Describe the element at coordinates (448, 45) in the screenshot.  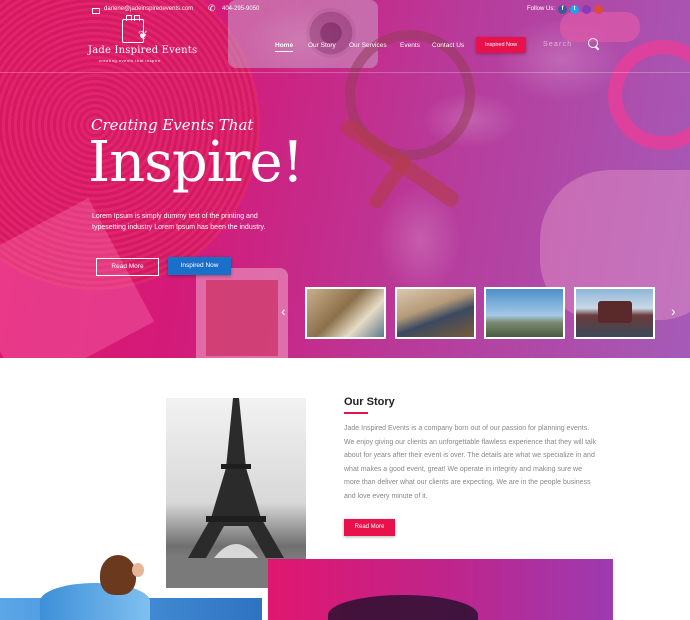
I see `nav-contact-us: Contact Us` at that location.